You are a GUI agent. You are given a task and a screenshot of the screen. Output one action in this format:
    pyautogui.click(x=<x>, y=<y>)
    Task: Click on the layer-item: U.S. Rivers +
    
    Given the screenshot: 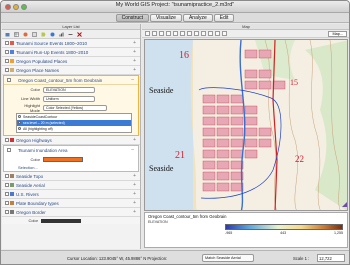 What is the action you would take?
    pyautogui.click(x=71, y=194)
    